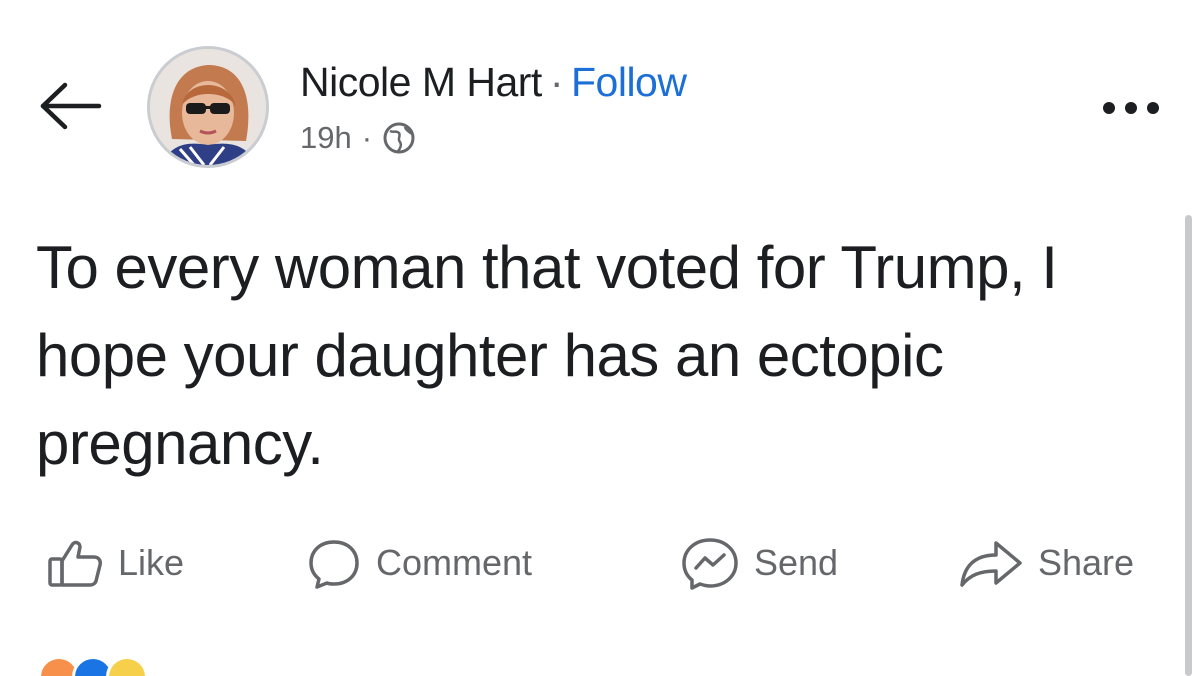 The height and width of the screenshot is (676, 1200). Describe the element at coordinates (991, 564) in the screenshot. I see `share-arrow-icon` at that location.